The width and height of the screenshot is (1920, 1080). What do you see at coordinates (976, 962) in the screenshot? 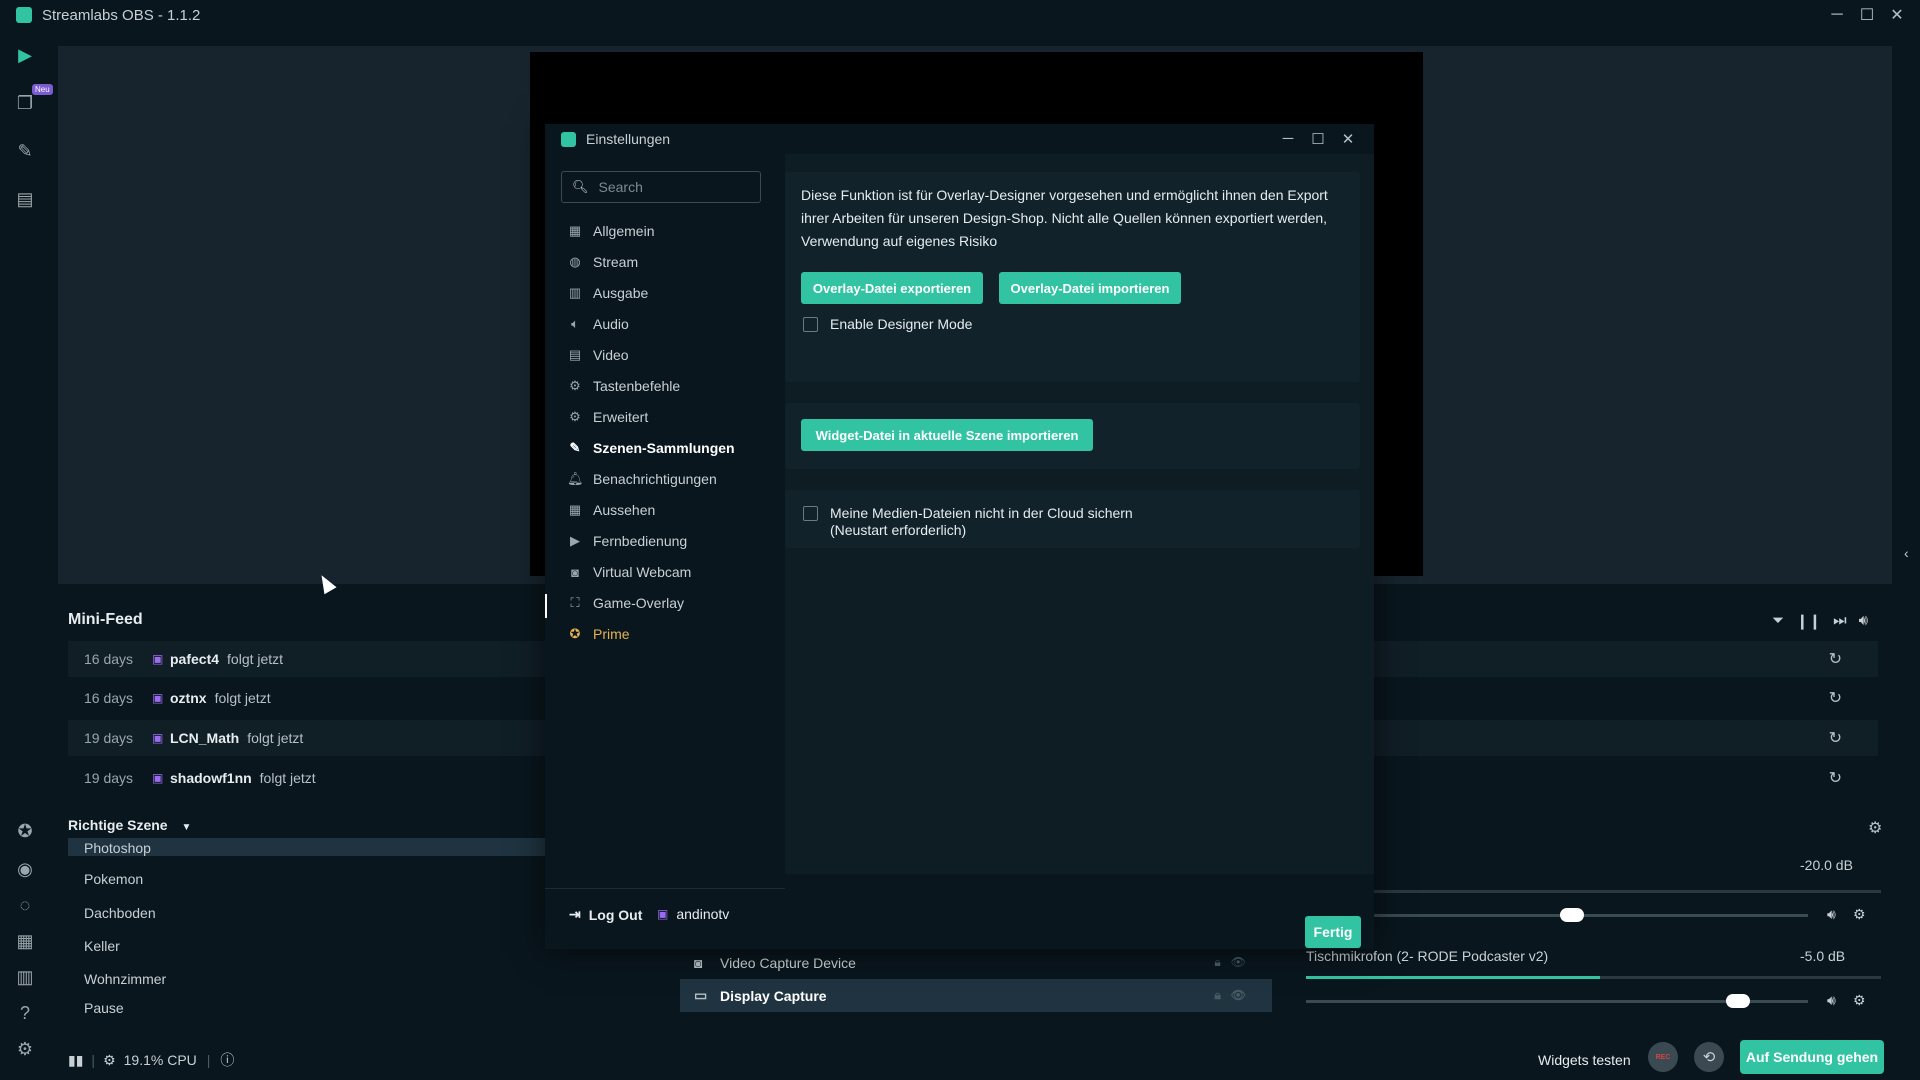
I see `source-item: ◙ Video Capture Device 🔒︎👁︎` at bounding box center [976, 962].